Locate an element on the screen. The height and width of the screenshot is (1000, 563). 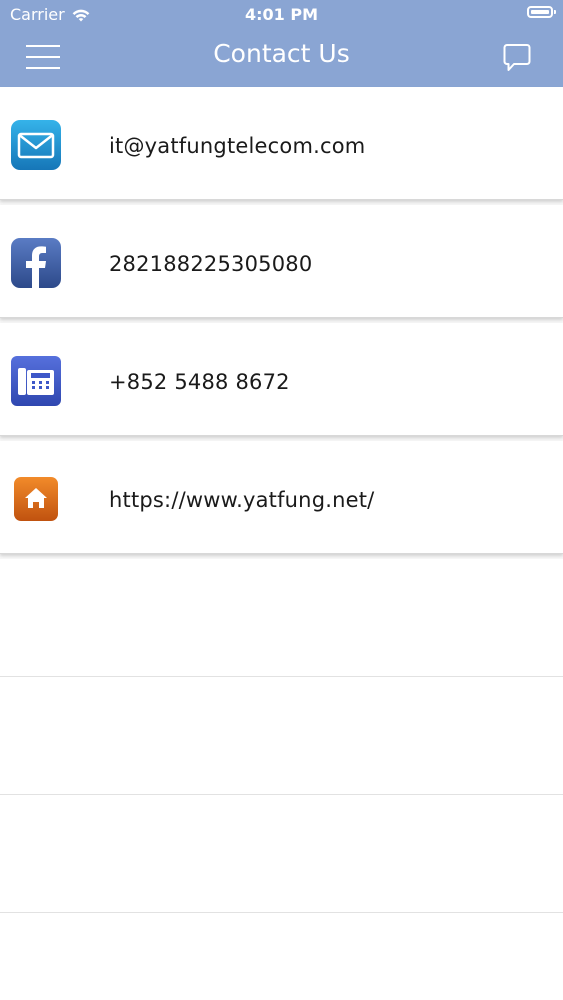
header: Carrier 4:01 PM Contact Us is located at coordinates (281, 43).